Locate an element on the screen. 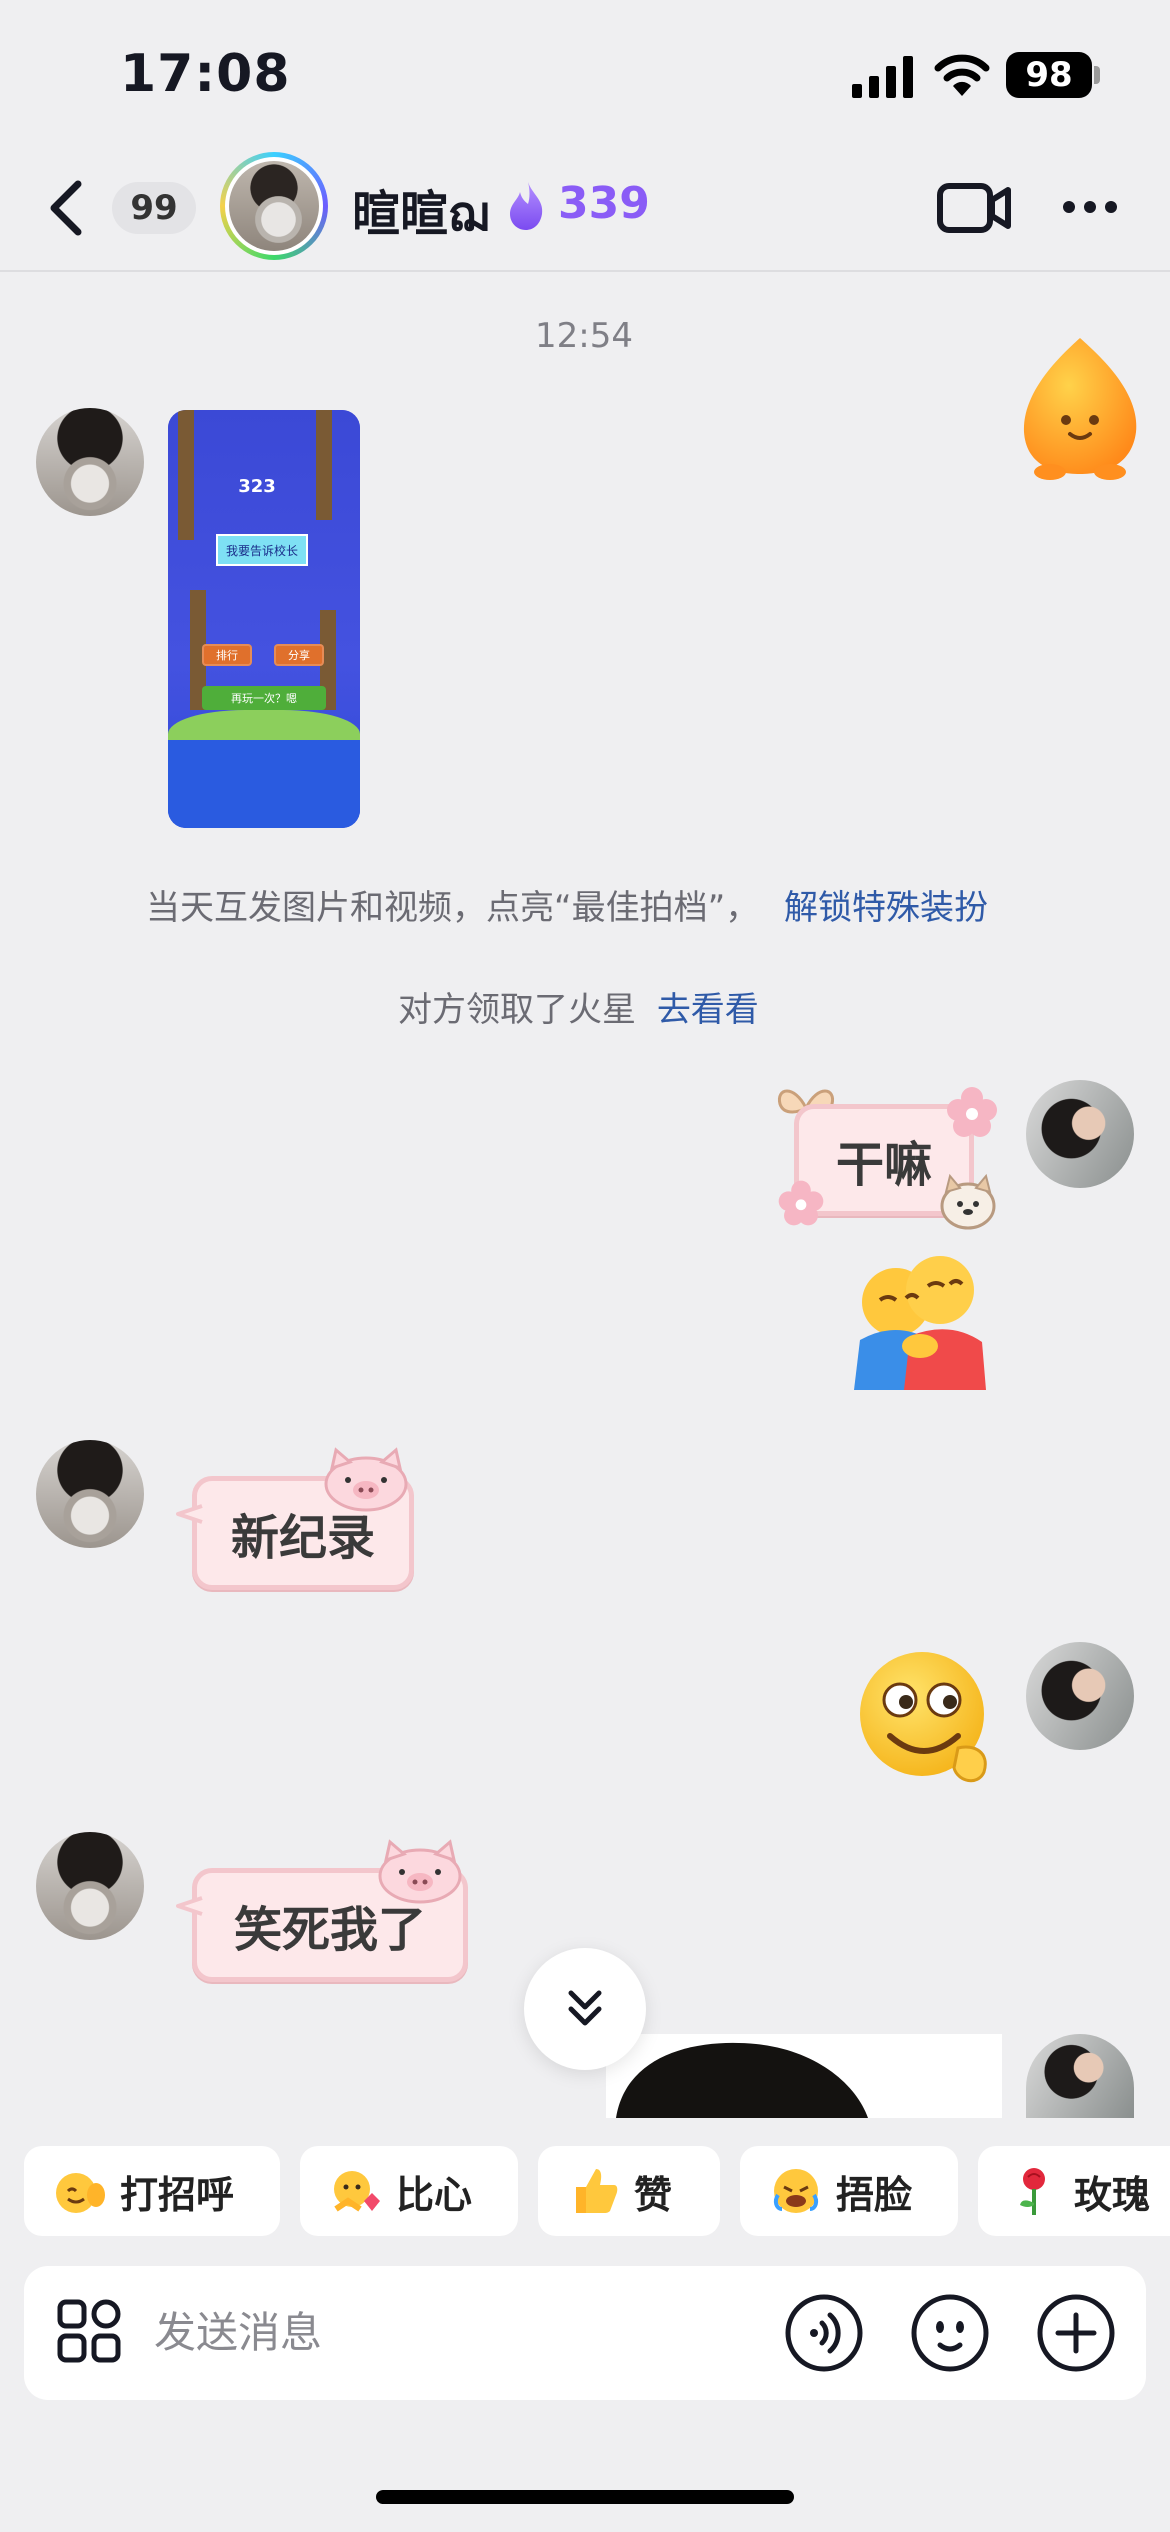 This screenshot has width=1170, height=2532. best-partner-notice-text: 当天互发图片和视频，点亮“最佳拍档”， is located at coordinates (453, 908).